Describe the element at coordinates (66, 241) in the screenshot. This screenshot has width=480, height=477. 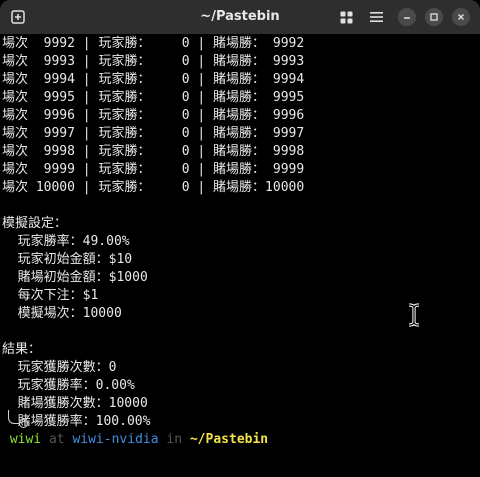
I see `setting-line: 玩家勝率：49.00%` at that location.